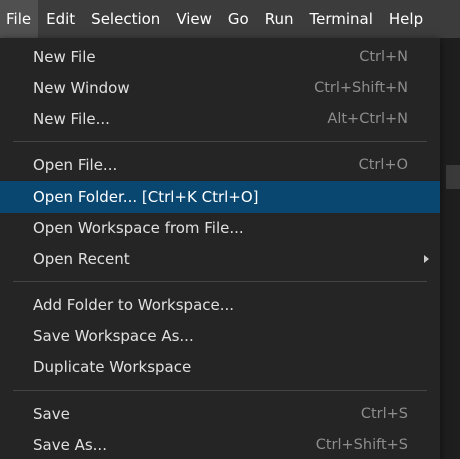  What do you see at coordinates (220, 165) in the screenshot?
I see `menu-item-open-file: Open File... Ctrl+O` at bounding box center [220, 165].